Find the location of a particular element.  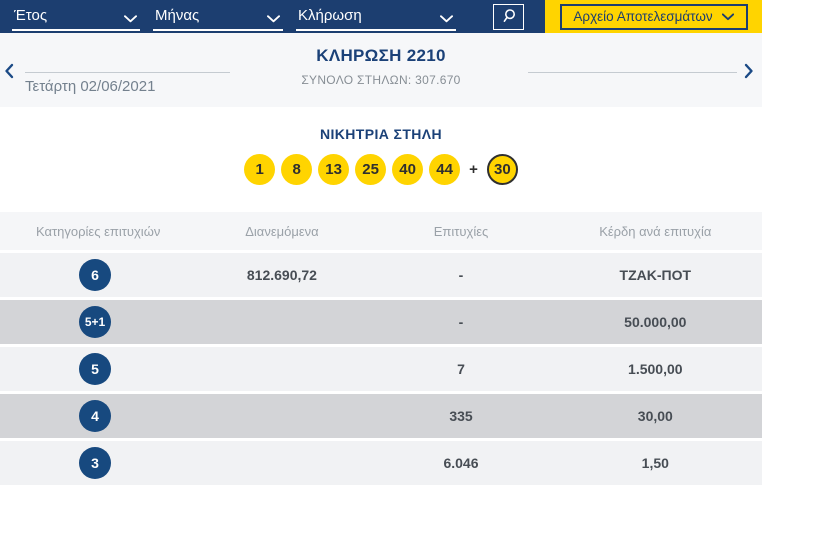

table-row: 6 812.690,72 - ΤΖΑΚ-ΠΟΤ is located at coordinates (381, 275).